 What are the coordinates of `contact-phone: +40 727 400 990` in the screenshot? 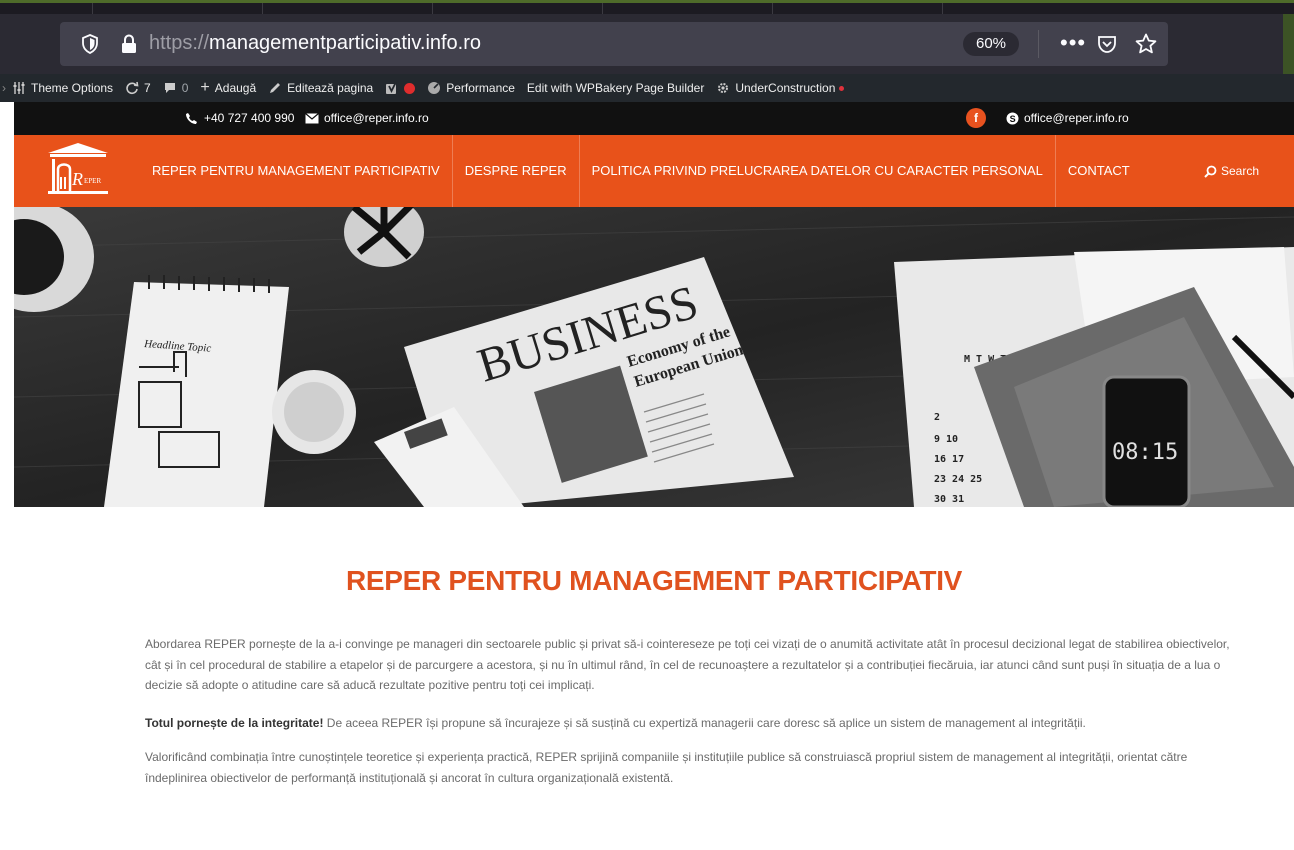 It's located at (239, 118).